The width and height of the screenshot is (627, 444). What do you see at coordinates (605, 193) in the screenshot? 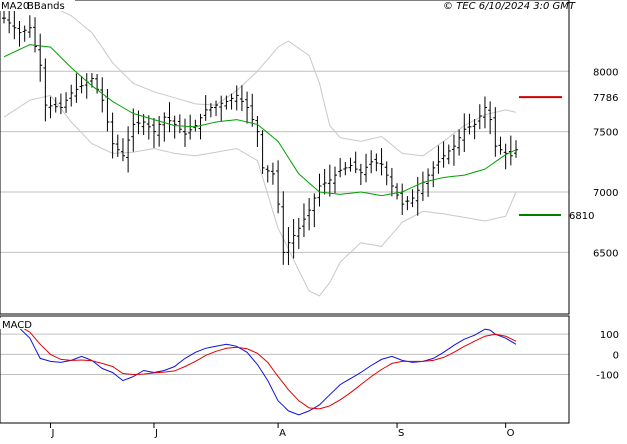
I see `price-tick-label: 7000` at bounding box center [605, 193].